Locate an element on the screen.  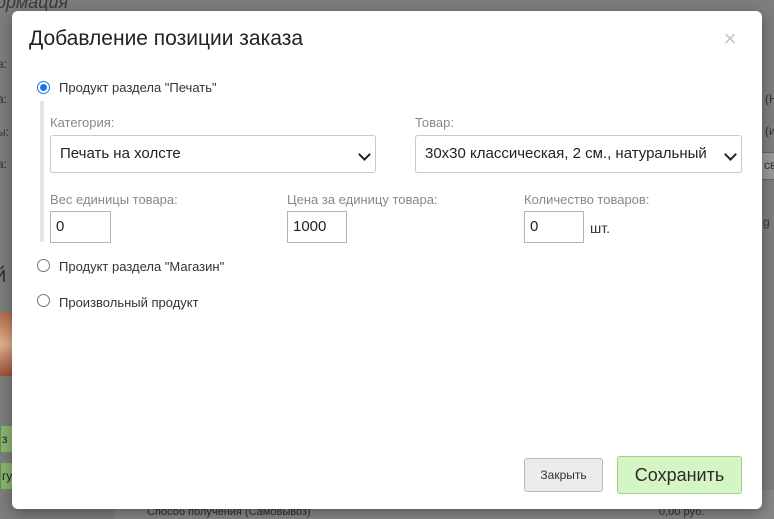
weight-label: Вес единицы товара: is located at coordinates (114, 199).